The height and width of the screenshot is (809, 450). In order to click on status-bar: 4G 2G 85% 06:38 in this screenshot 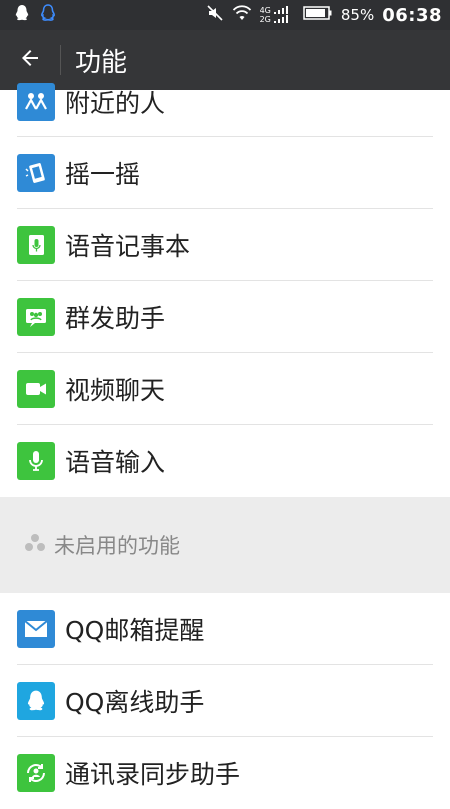, I will do `click(225, 15)`.